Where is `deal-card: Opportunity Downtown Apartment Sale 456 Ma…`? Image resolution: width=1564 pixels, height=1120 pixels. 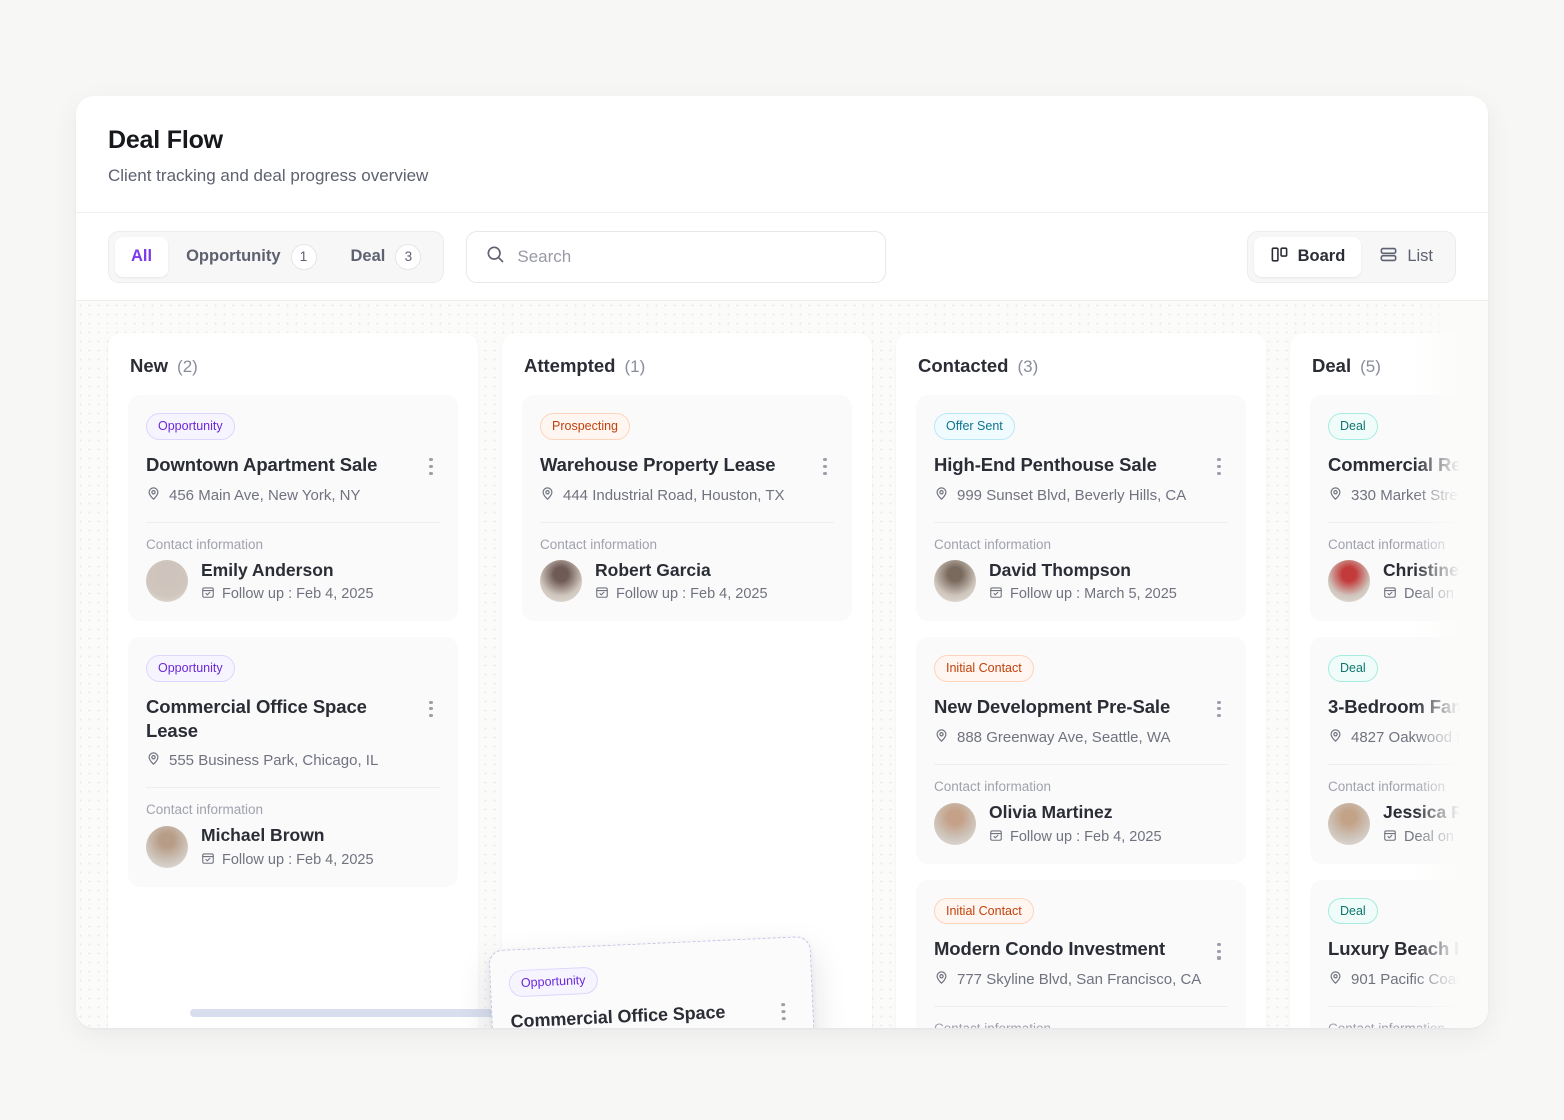
deal-card: Opportunity Downtown Apartment Sale 456 Ma… is located at coordinates (293, 508).